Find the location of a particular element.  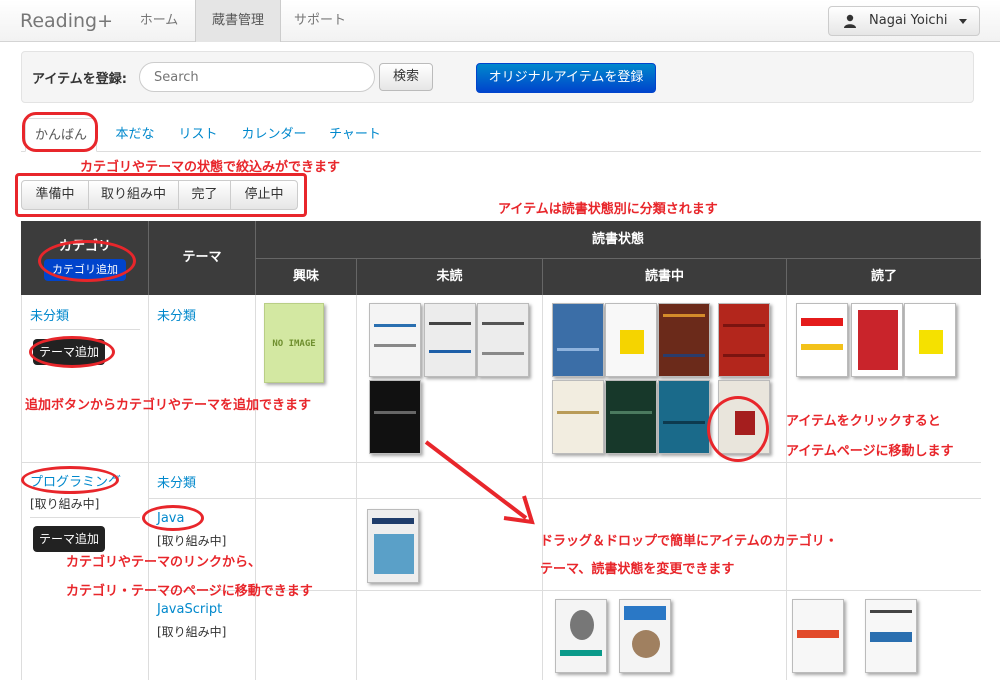

nav-support: サポート is located at coordinates (320, 21).